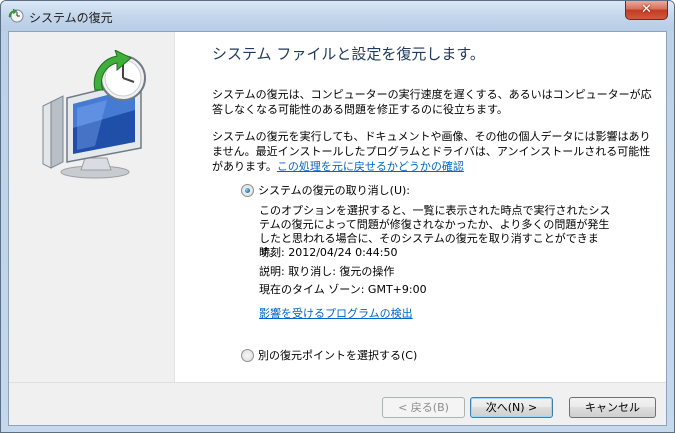 The height and width of the screenshot is (433, 675). I want to click on undo-restore-label: システムの復元の取り消し(U):, so click(334, 190).